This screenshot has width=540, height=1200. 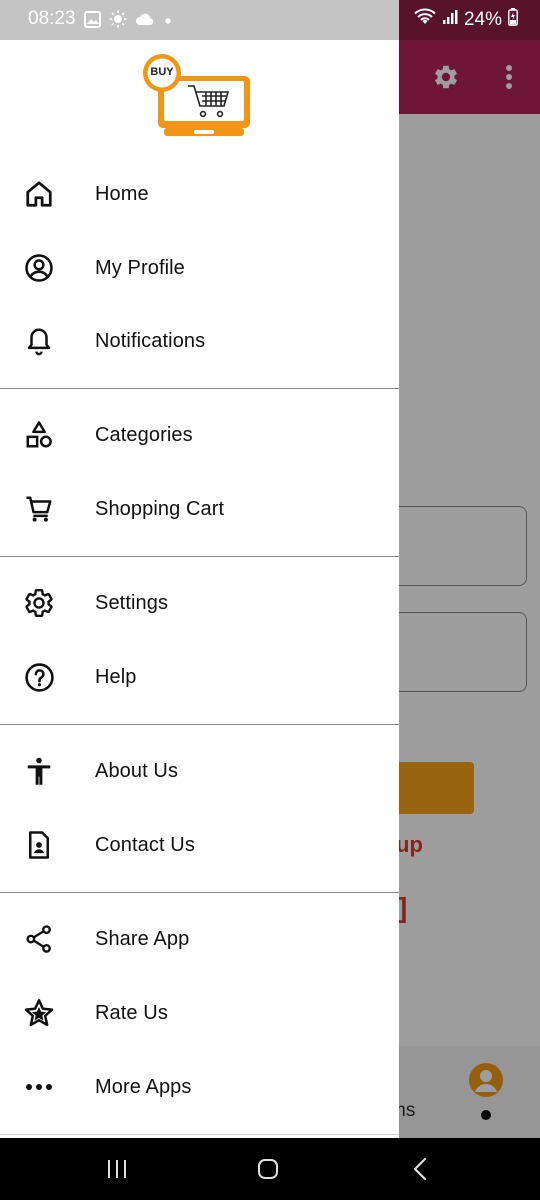 What do you see at coordinates (39, 341) in the screenshot?
I see `bell-icon` at bounding box center [39, 341].